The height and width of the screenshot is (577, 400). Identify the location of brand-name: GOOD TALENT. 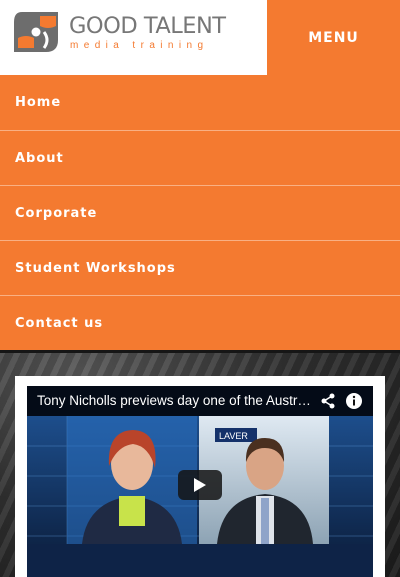
(147, 26).